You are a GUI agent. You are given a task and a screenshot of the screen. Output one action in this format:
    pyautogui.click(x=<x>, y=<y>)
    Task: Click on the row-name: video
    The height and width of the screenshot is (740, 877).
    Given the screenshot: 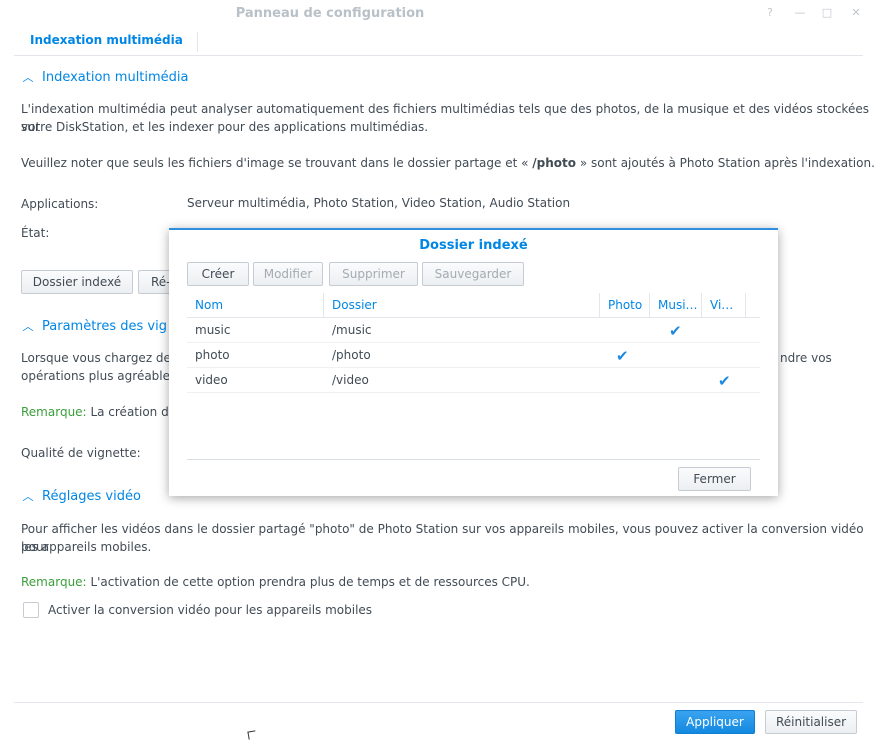 What is the action you would take?
    pyautogui.click(x=211, y=380)
    